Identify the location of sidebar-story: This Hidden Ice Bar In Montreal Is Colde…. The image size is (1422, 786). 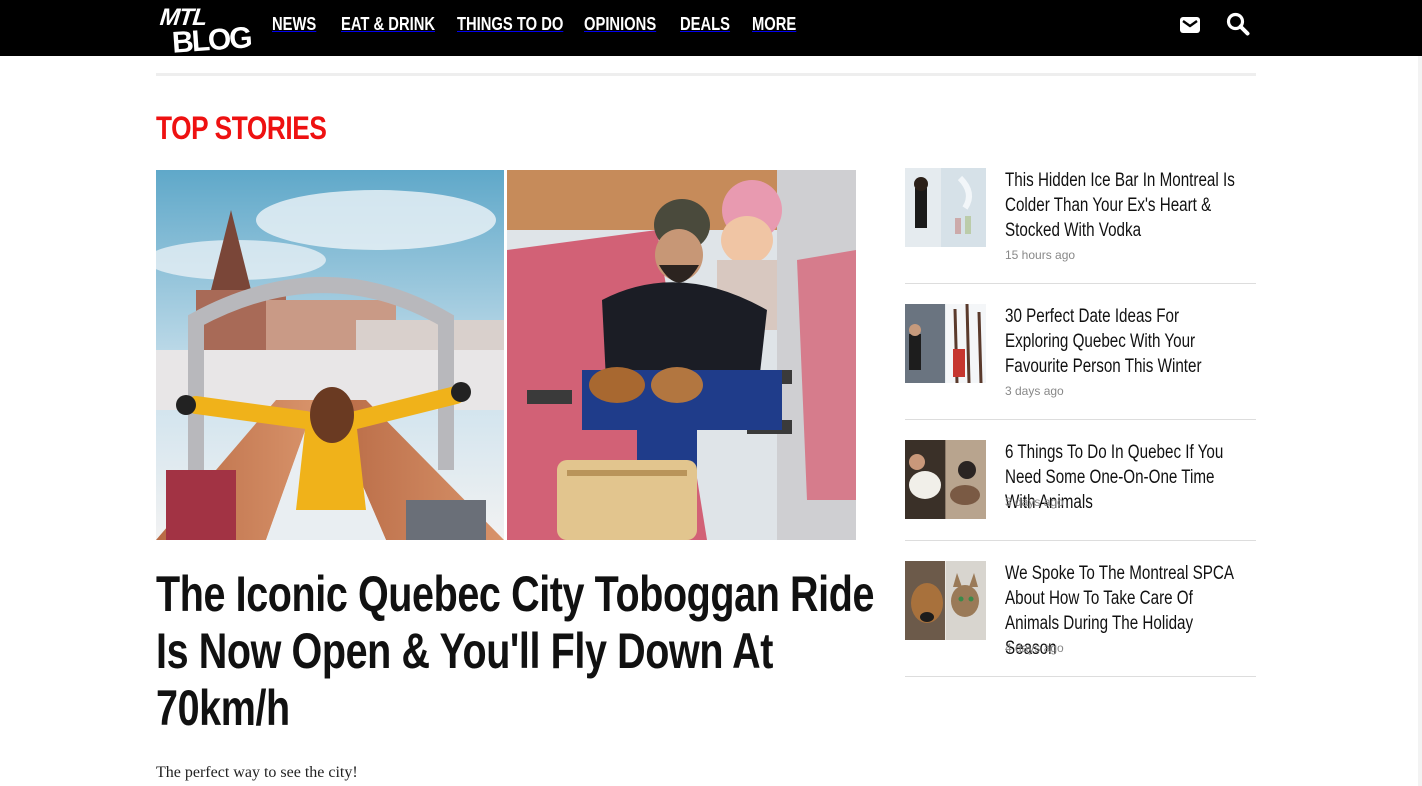
(1080, 226).